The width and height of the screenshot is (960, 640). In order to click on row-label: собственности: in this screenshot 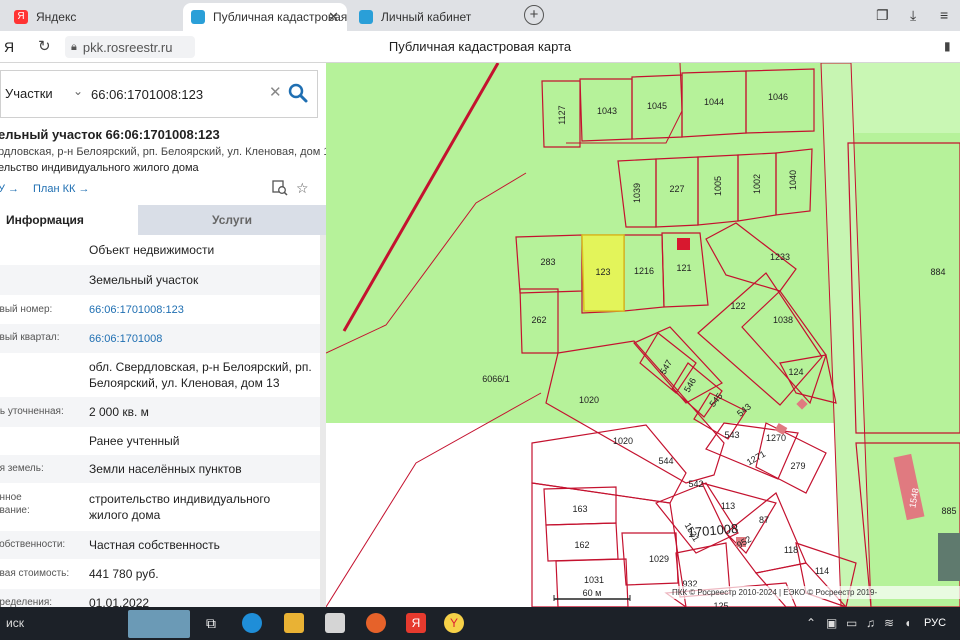, I will do `click(33, 544)`.